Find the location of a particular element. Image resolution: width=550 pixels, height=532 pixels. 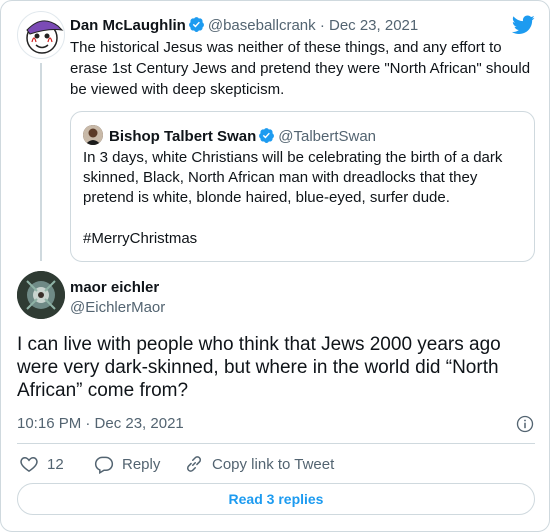

main-tweet-author: maor eichler @EichlerMaor is located at coordinates (276, 297).